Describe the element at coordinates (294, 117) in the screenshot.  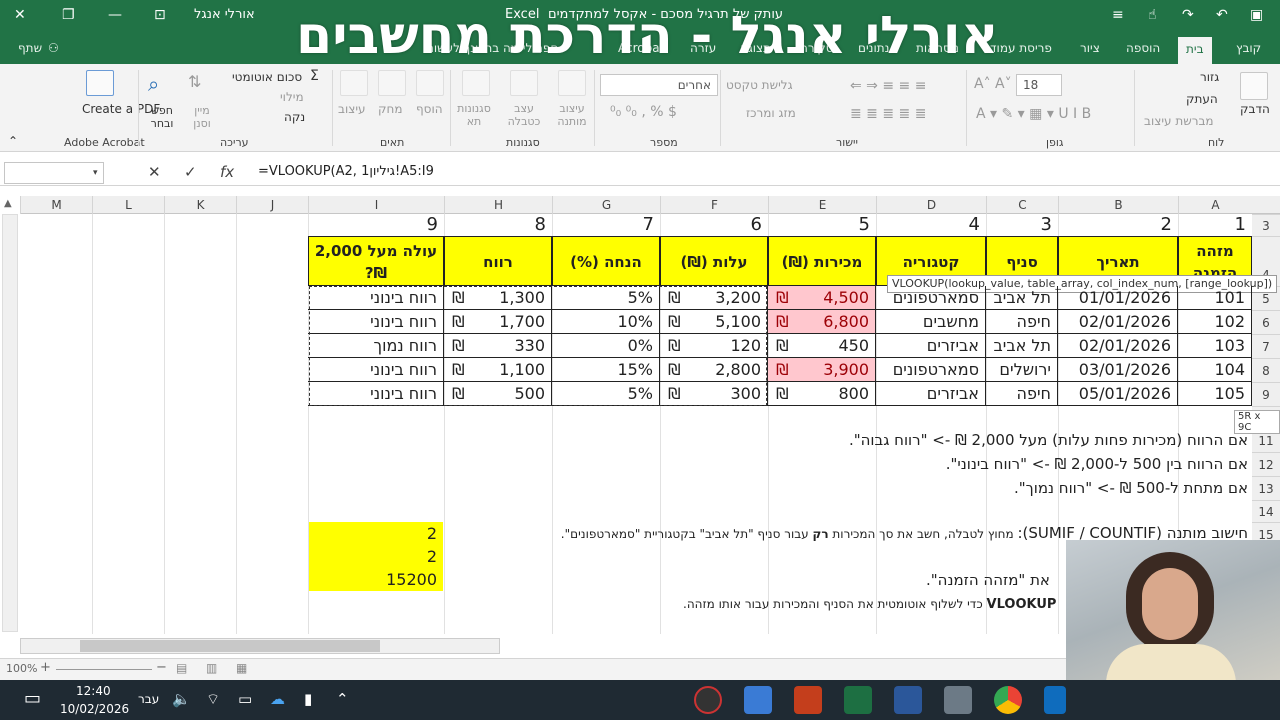
I see `clear-button: נקה` at that location.